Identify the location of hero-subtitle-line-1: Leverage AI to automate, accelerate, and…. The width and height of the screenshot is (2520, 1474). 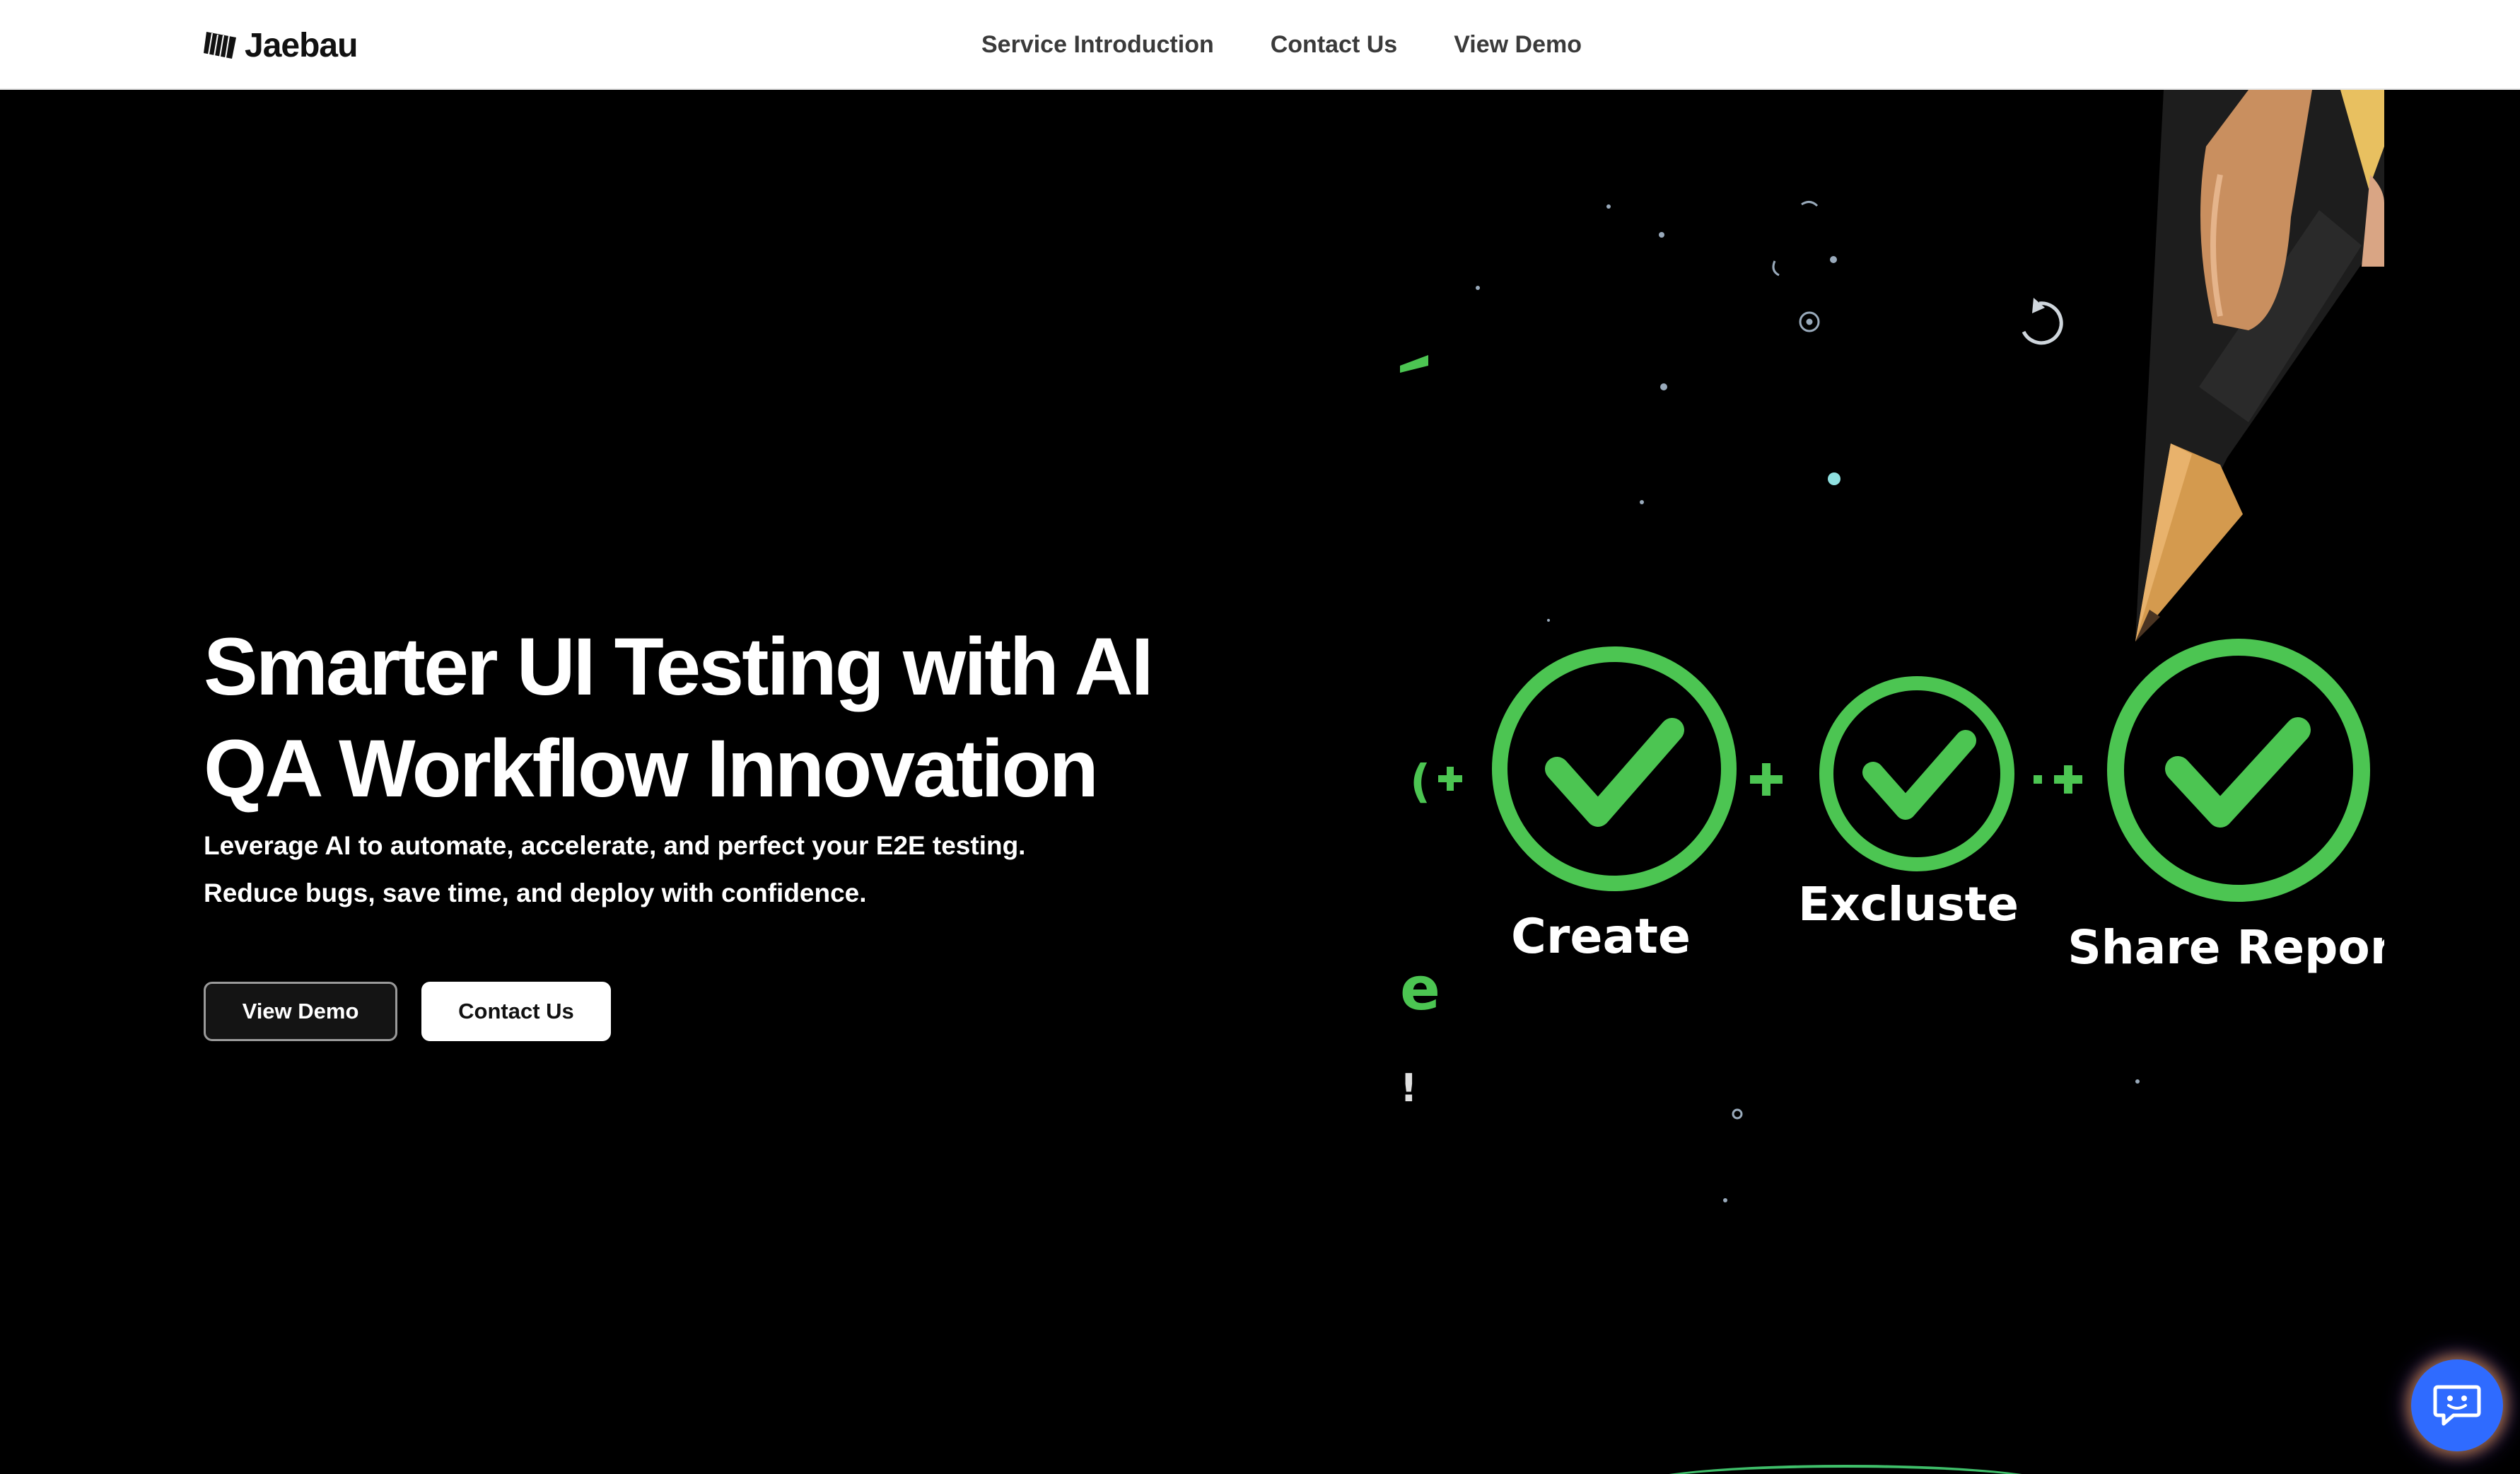
(615, 845).